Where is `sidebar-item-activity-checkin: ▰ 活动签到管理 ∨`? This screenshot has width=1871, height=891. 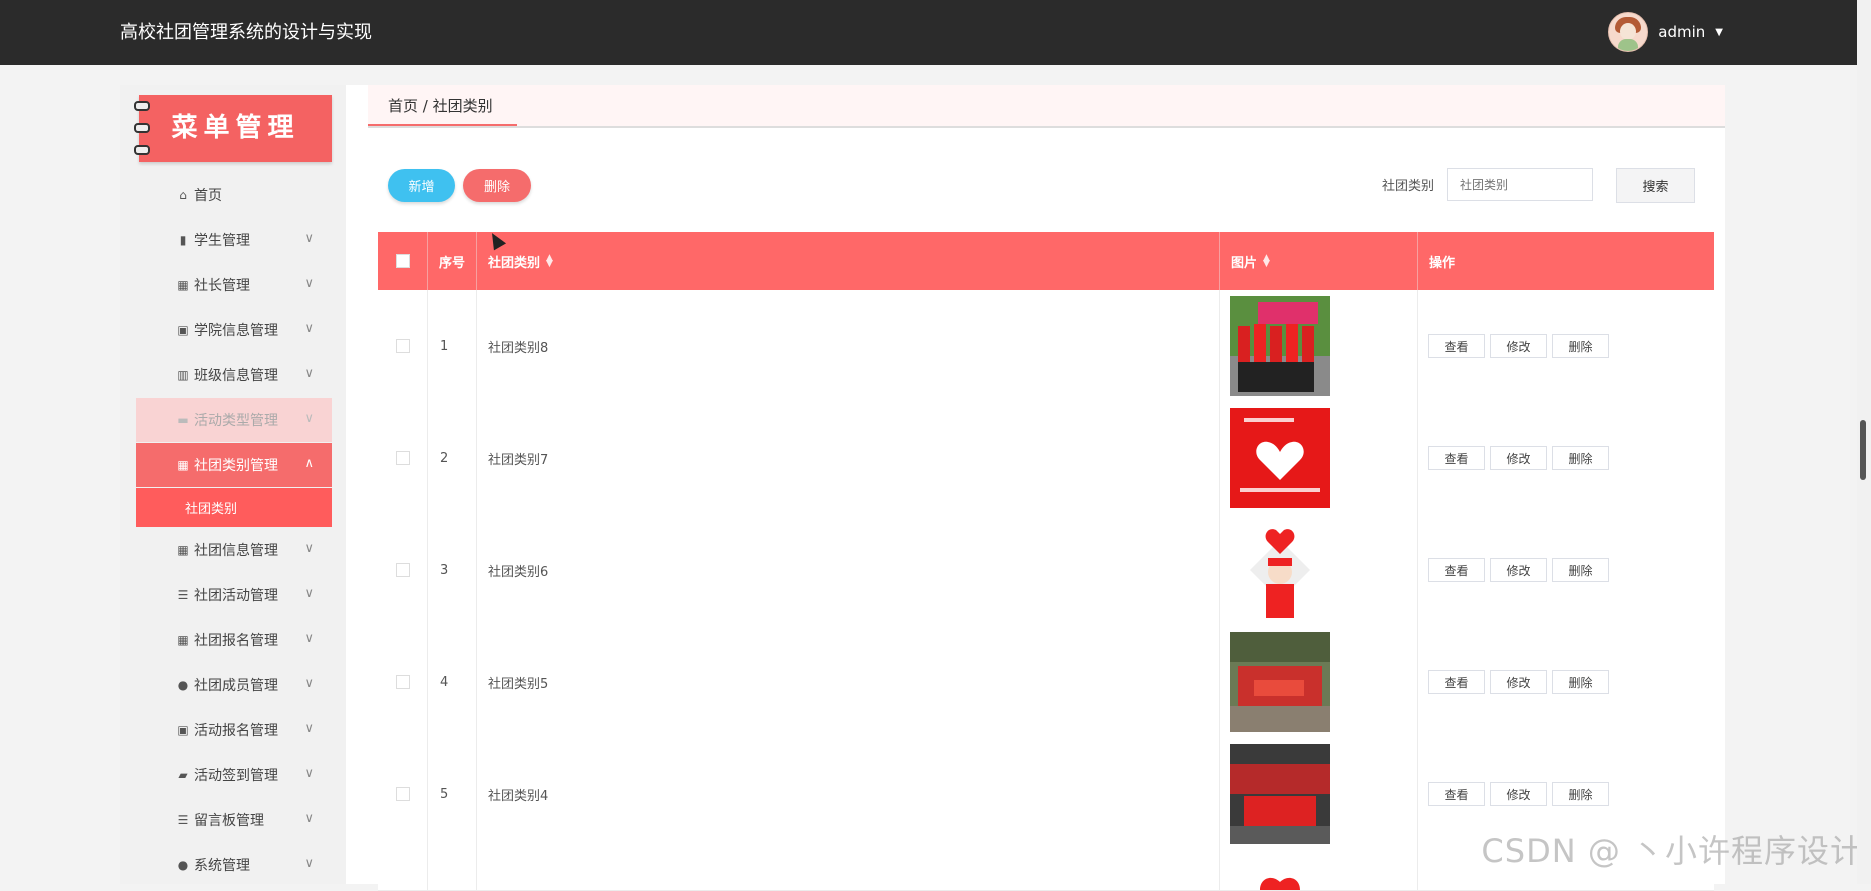 sidebar-item-activity-checkin: ▰ 活动签到管理 ∨ is located at coordinates (234, 775).